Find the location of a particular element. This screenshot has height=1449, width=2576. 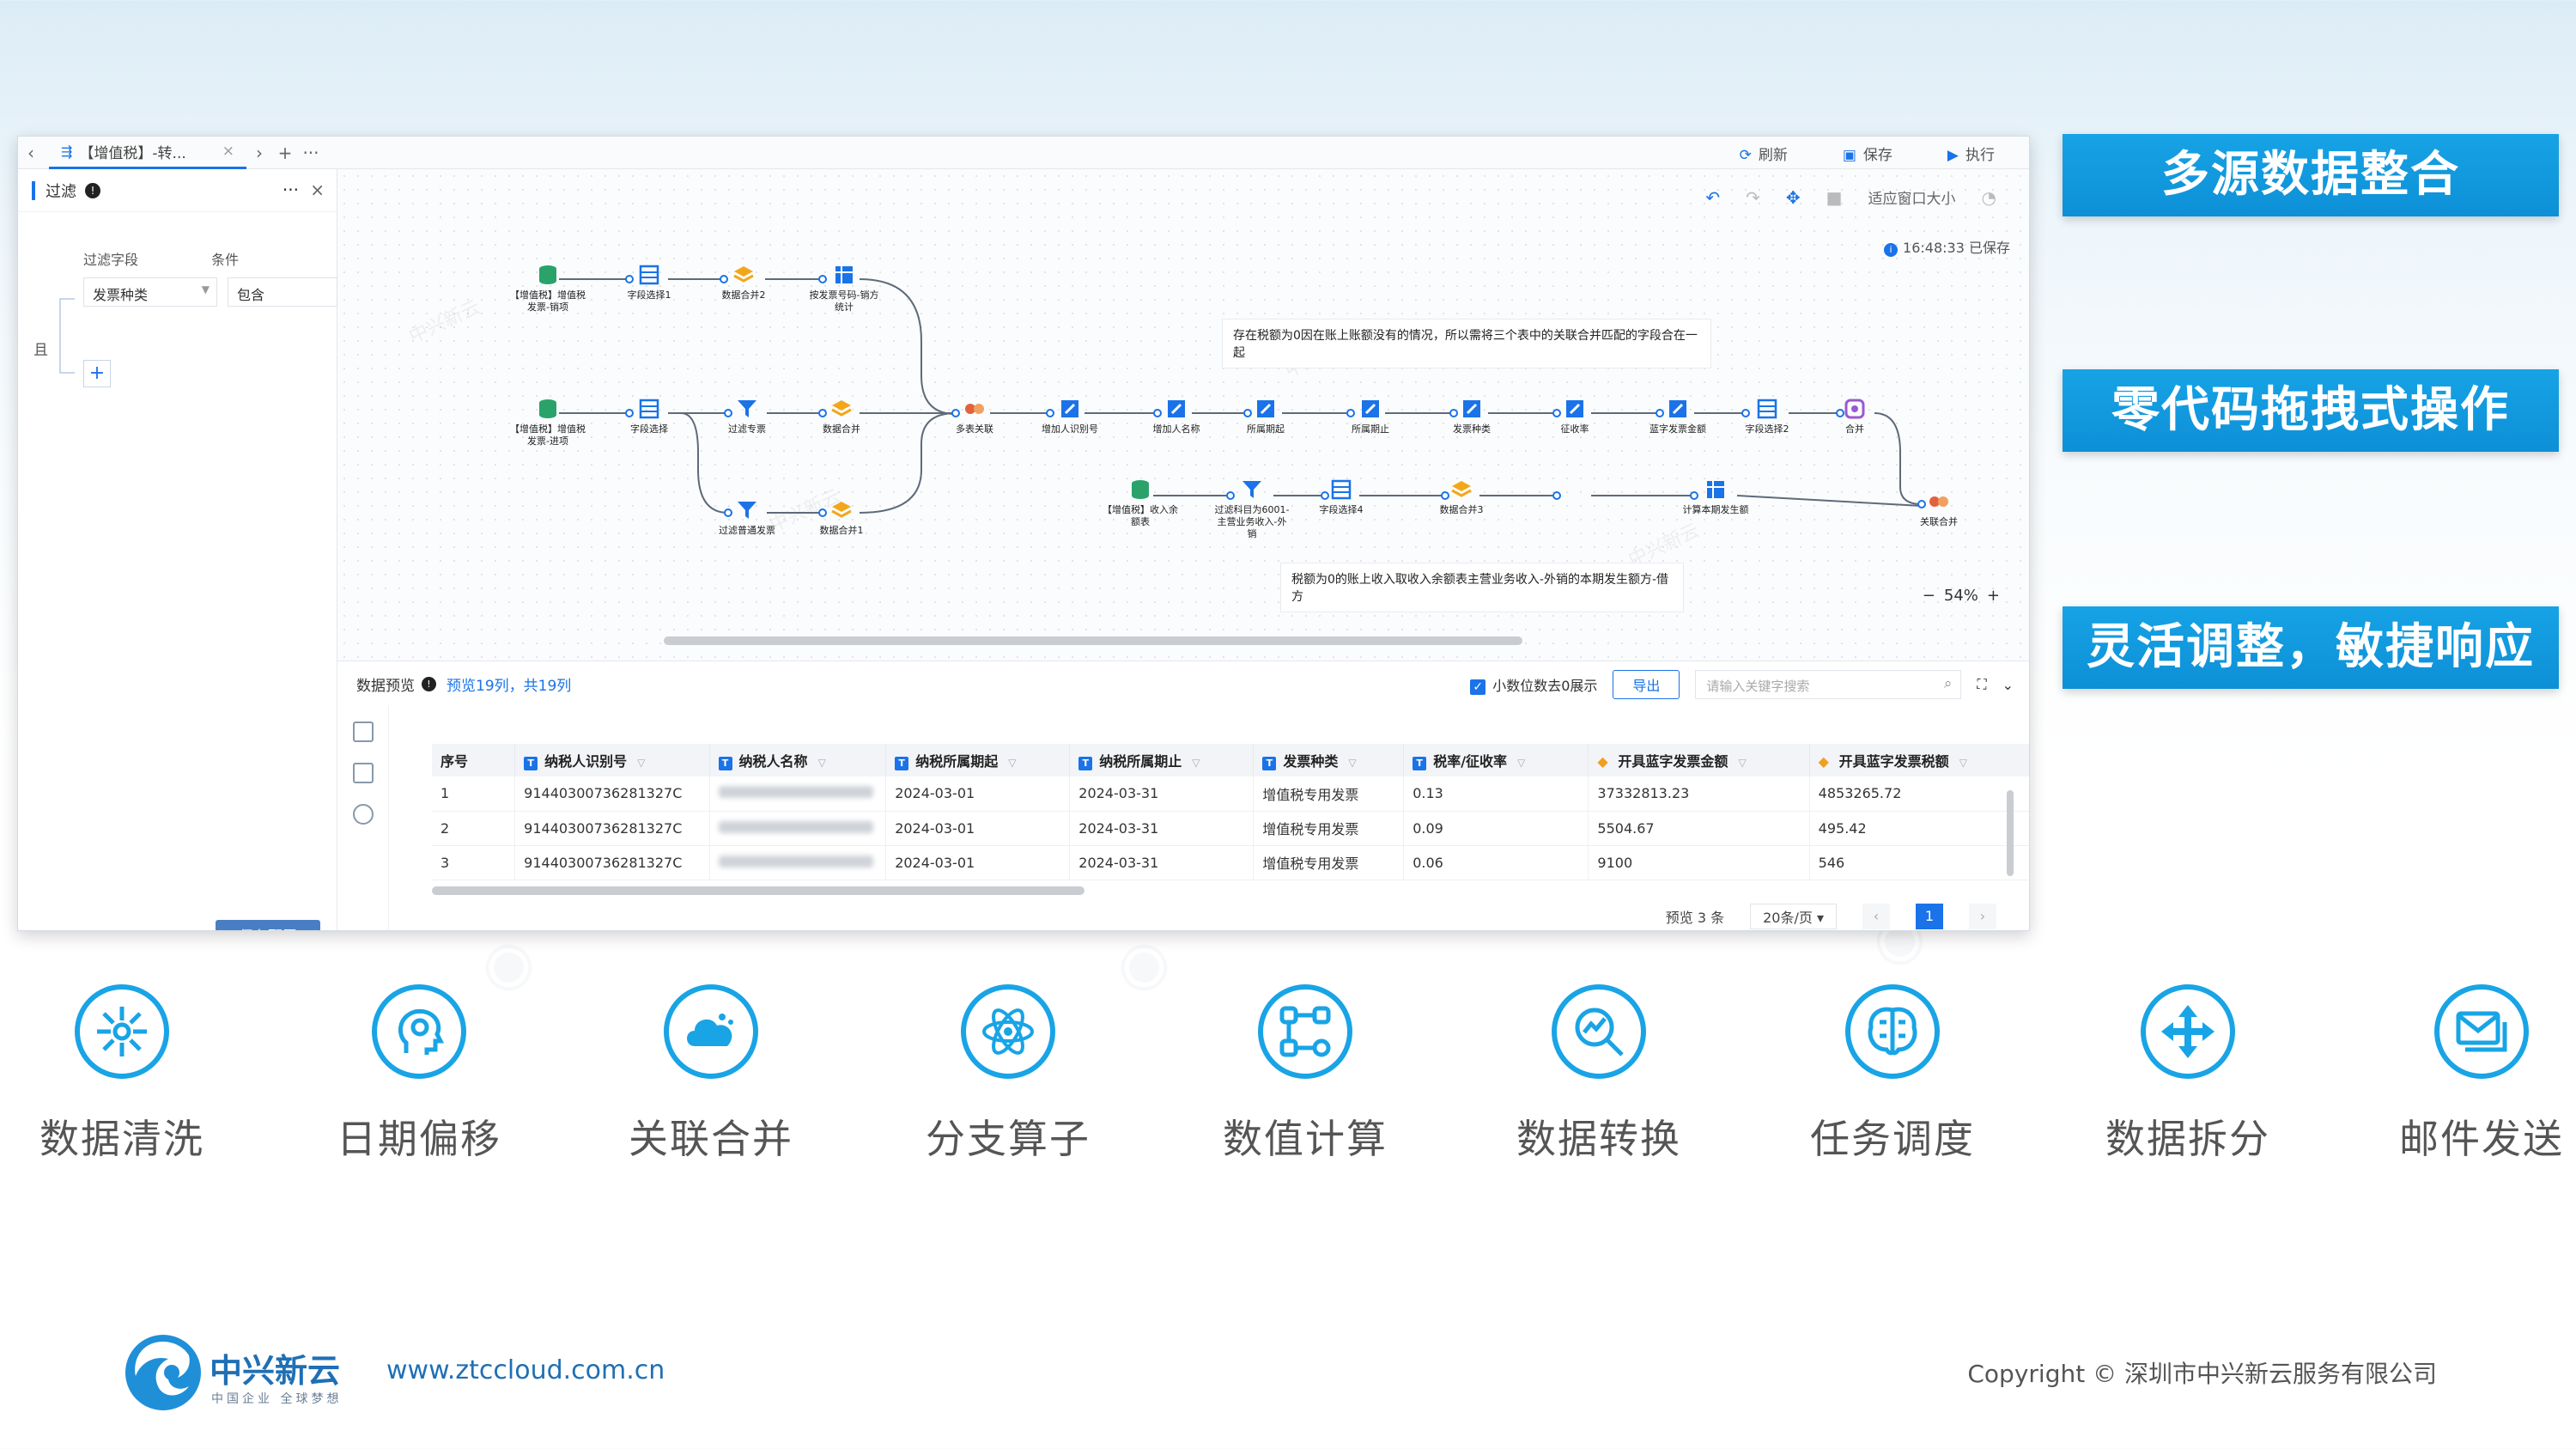

workflow-node: 字段选择2 is located at coordinates (1767, 416).